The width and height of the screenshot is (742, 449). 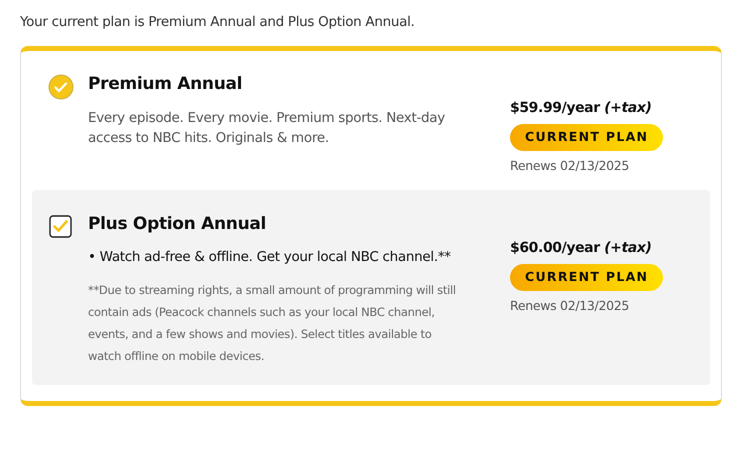 What do you see at coordinates (270, 258) in the screenshot?
I see `plan-feature: • Watch ad-free & offline. Get your local NBC channel.**` at bounding box center [270, 258].